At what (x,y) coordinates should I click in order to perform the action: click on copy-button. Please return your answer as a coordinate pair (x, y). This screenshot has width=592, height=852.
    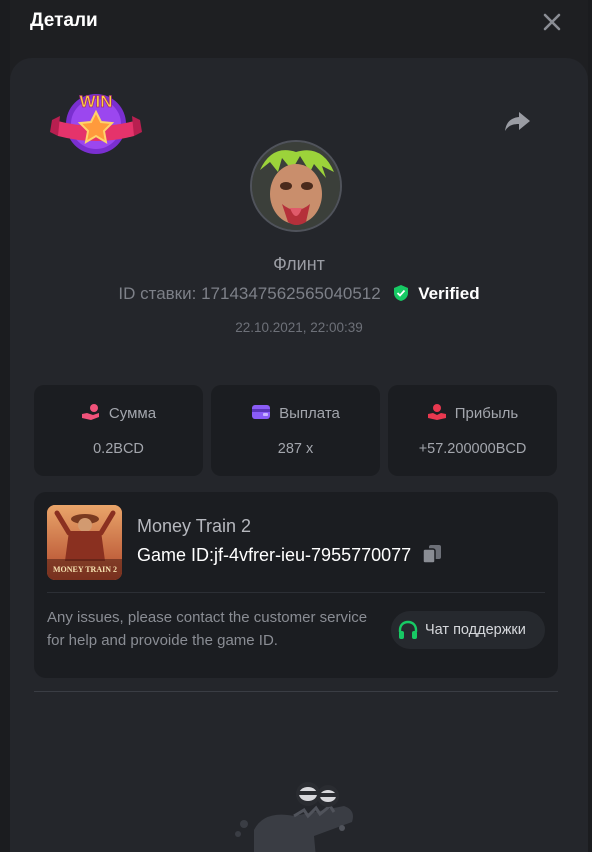
    Looking at the image, I should click on (432, 556).